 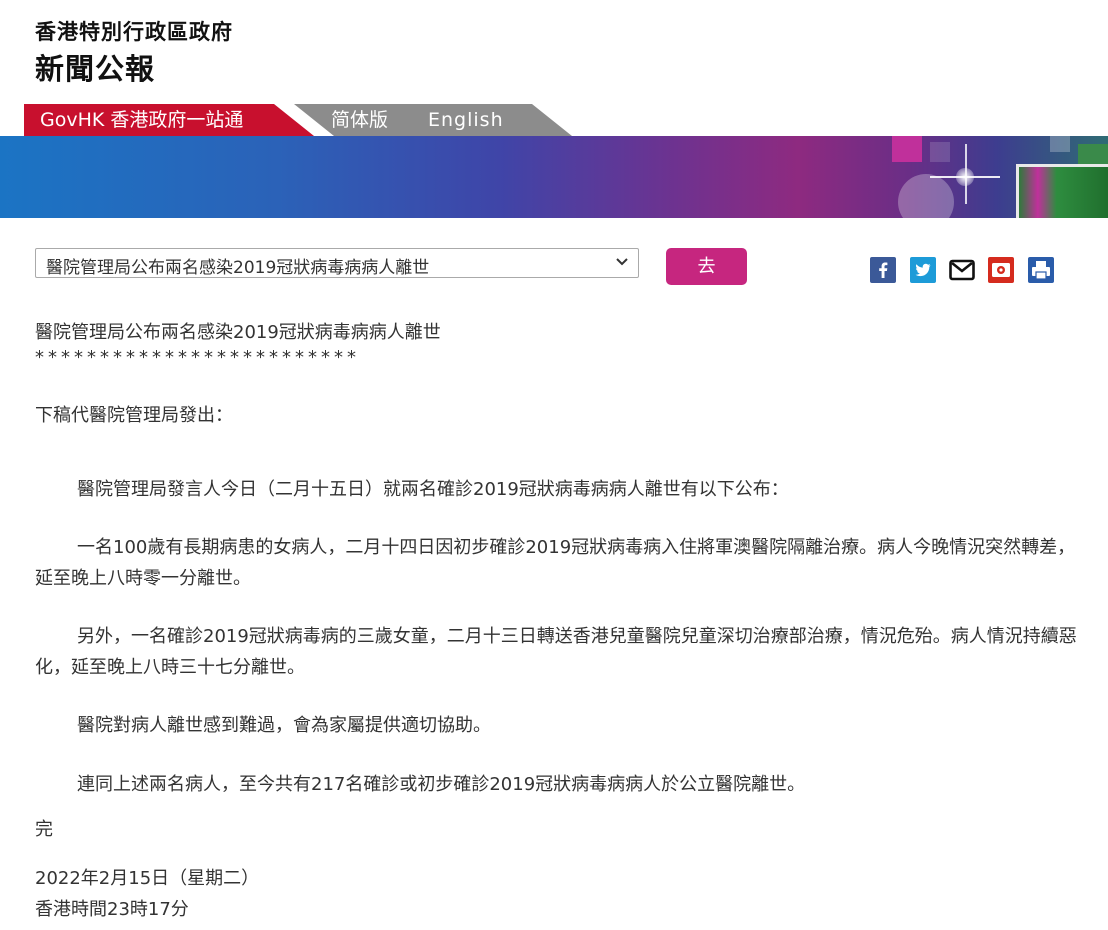 What do you see at coordinates (134, 32) in the screenshot?
I see `header-org: 香港特別行政區政府` at bounding box center [134, 32].